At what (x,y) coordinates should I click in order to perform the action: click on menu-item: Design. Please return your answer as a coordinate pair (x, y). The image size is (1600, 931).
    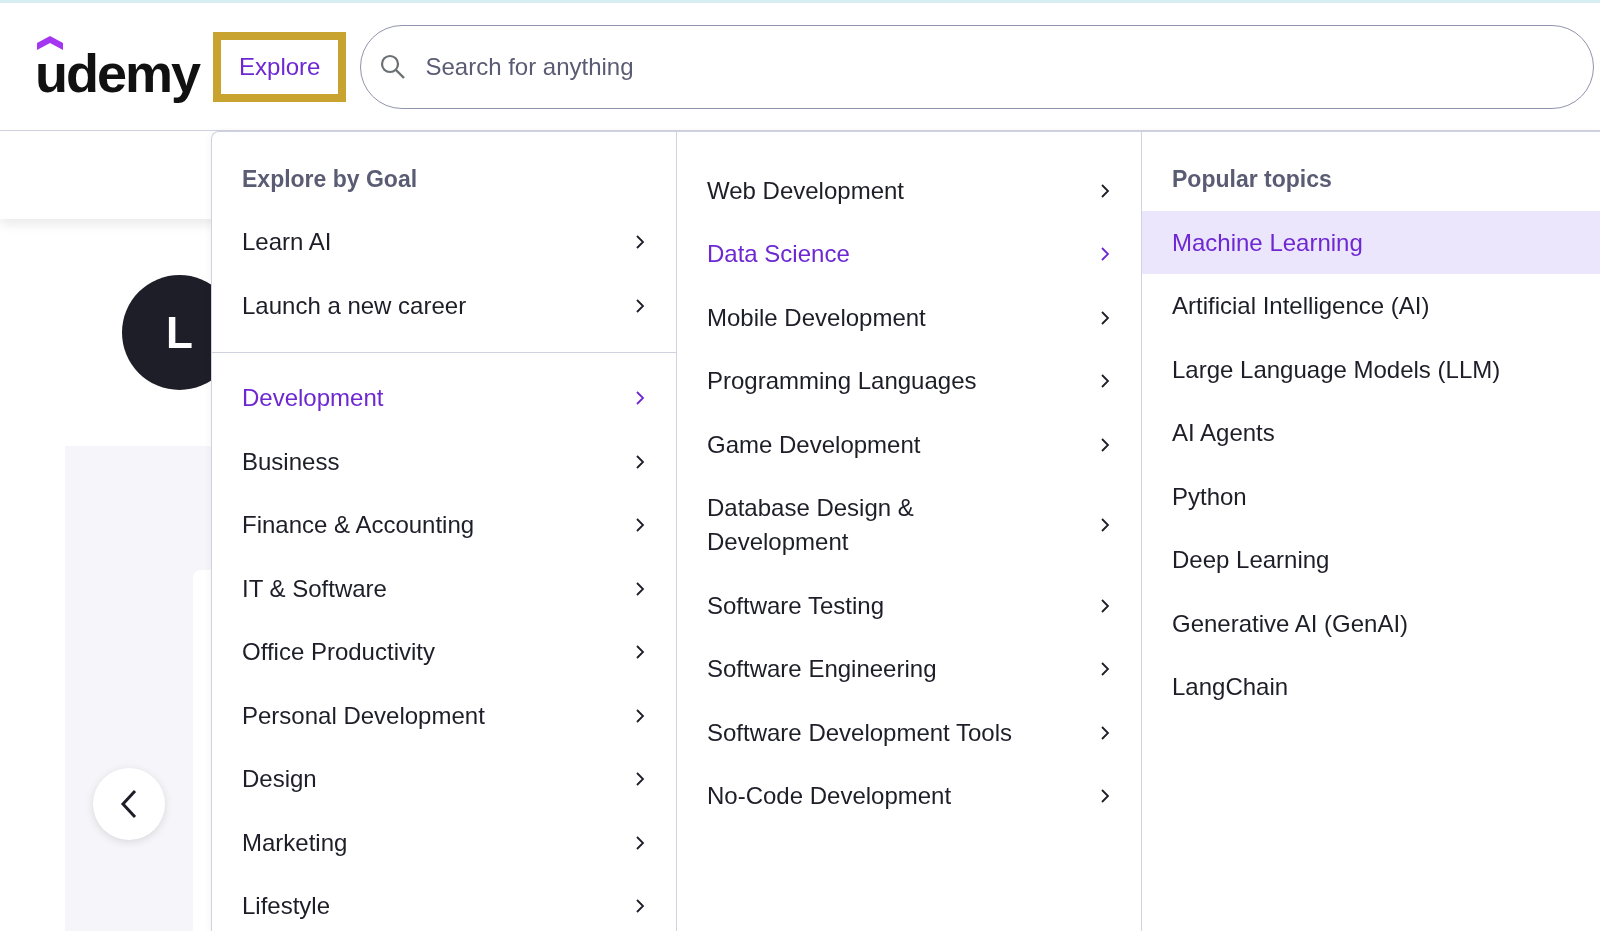
    Looking at the image, I should click on (444, 779).